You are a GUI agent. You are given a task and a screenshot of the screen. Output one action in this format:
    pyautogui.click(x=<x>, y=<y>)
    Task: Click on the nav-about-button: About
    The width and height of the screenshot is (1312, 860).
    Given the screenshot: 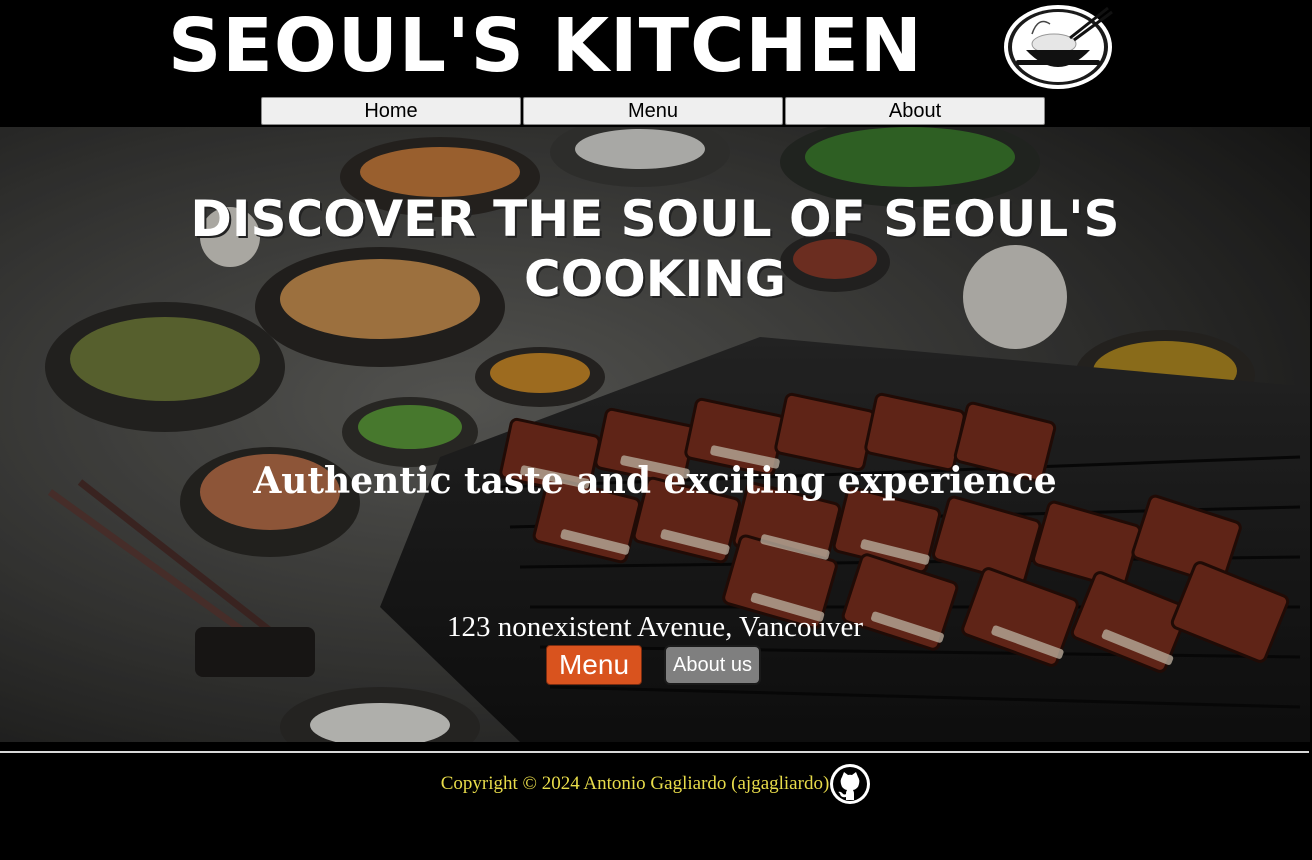 What is the action you would take?
    pyautogui.click(x=915, y=111)
    